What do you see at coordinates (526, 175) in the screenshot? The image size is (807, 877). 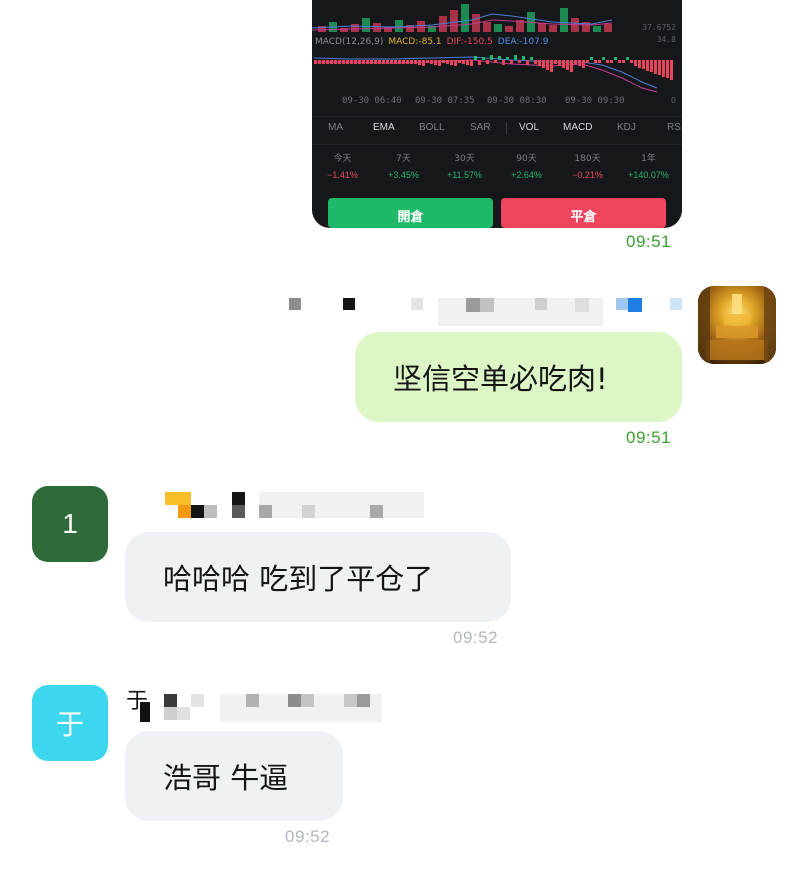 I see `period-value: +2.64%` at bounding box center [526, 175].